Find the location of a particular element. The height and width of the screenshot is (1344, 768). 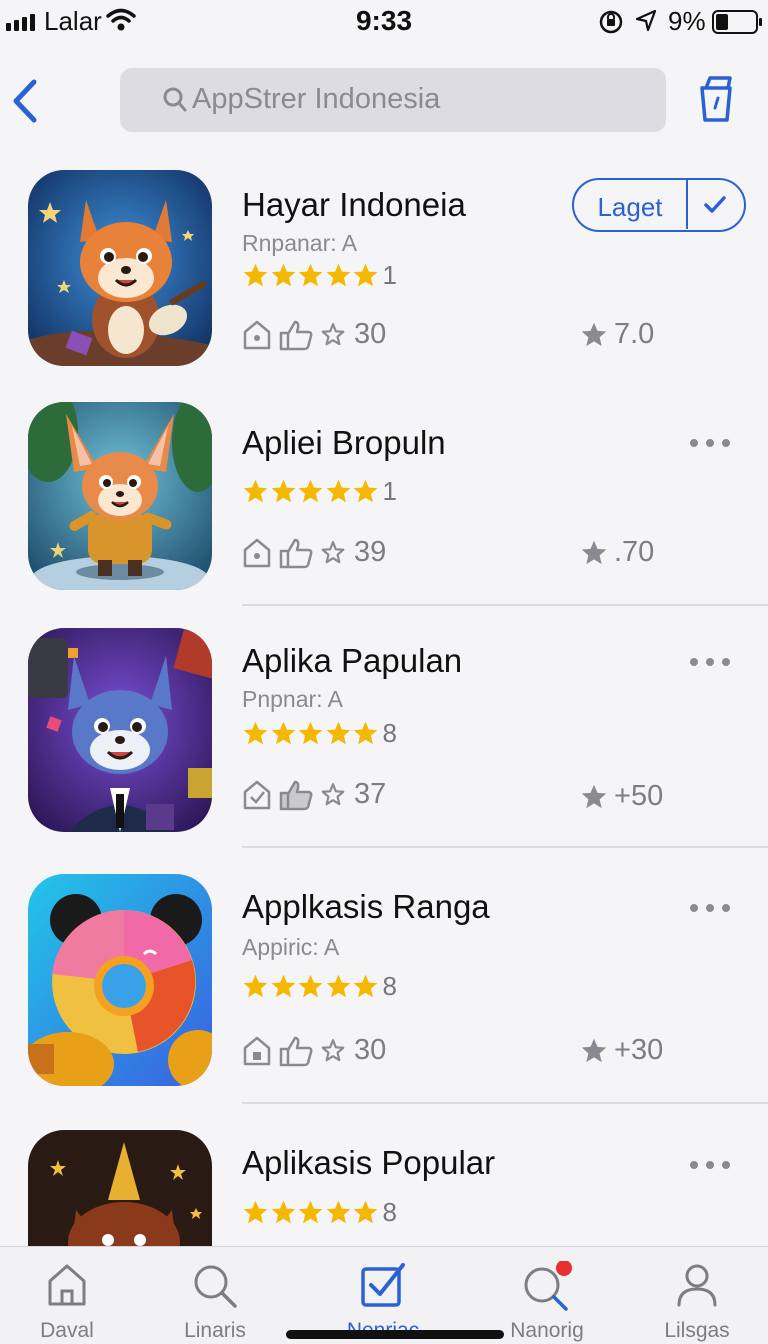

app-list-item is located at coordinates (384, 0).